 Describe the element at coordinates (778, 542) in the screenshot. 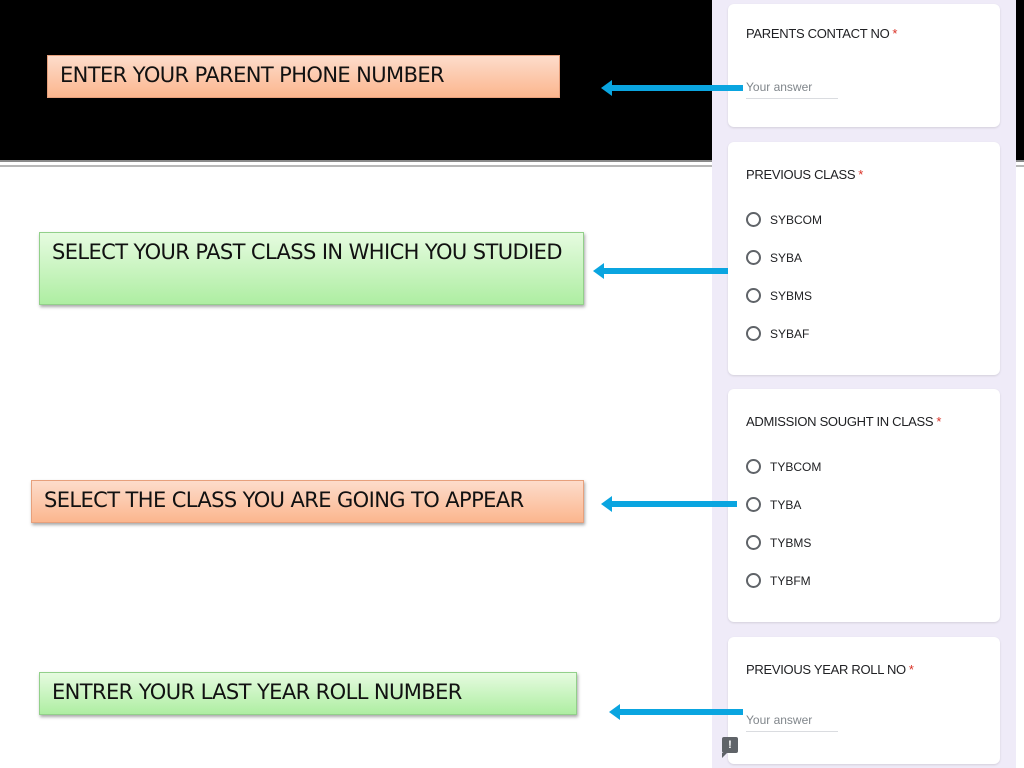

I see `radio-option-tybms: TYBMS` at that location.